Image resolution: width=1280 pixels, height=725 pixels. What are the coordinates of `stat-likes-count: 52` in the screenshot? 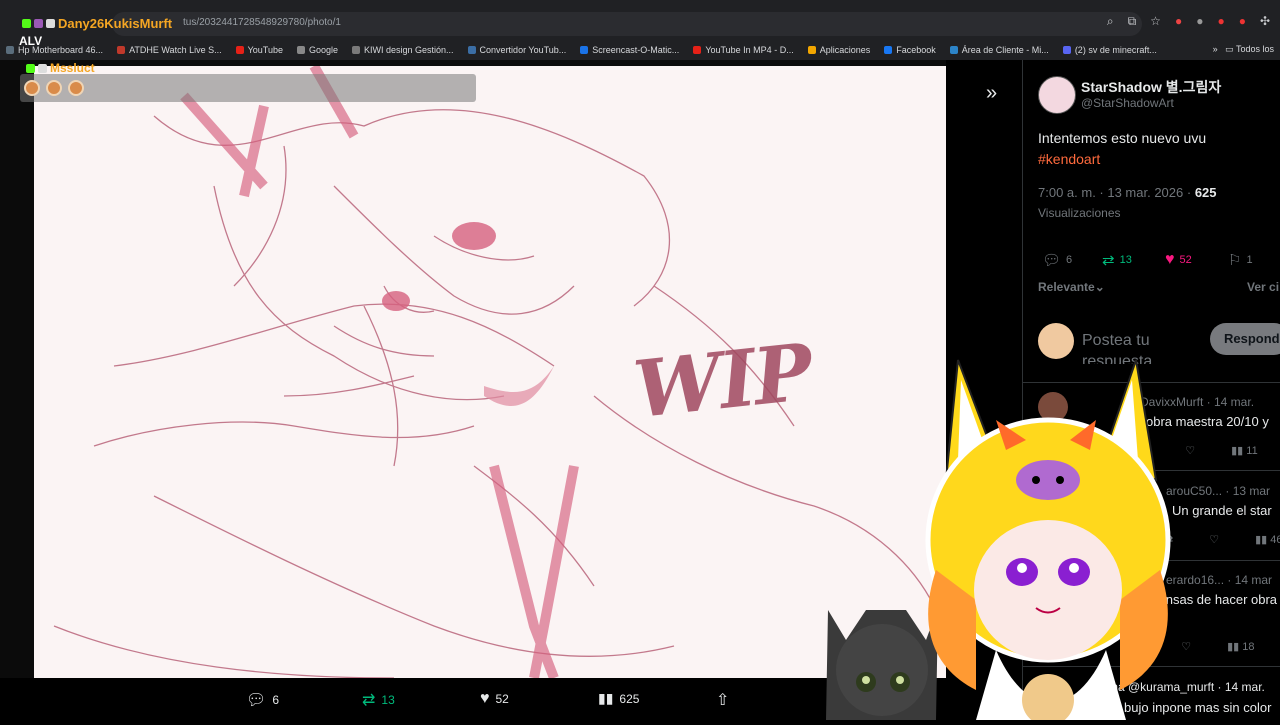 It's located at (1185, 260).